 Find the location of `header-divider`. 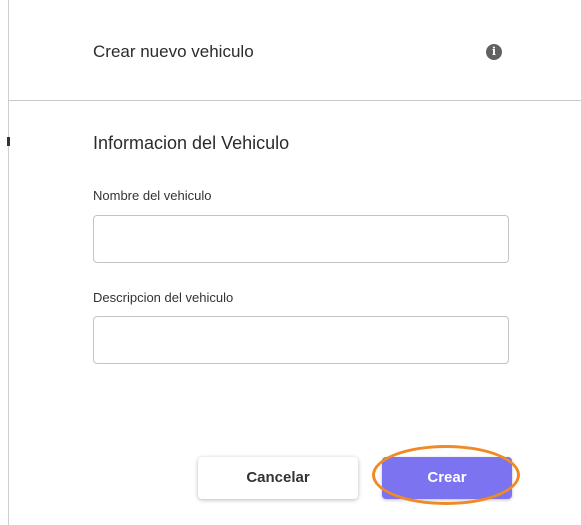

header-divider is located at coordinates (294, 100).